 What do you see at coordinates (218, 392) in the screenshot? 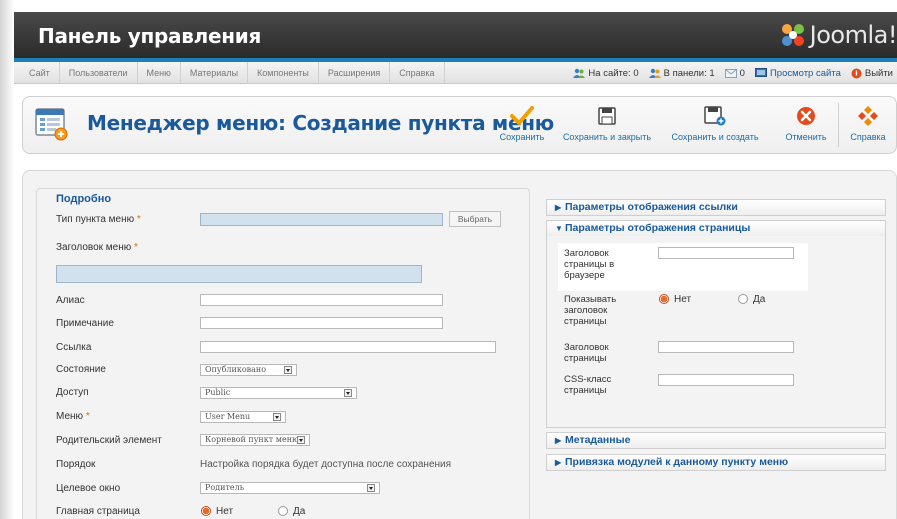
I see `access-value: Public` at bounding box center [218, 392].